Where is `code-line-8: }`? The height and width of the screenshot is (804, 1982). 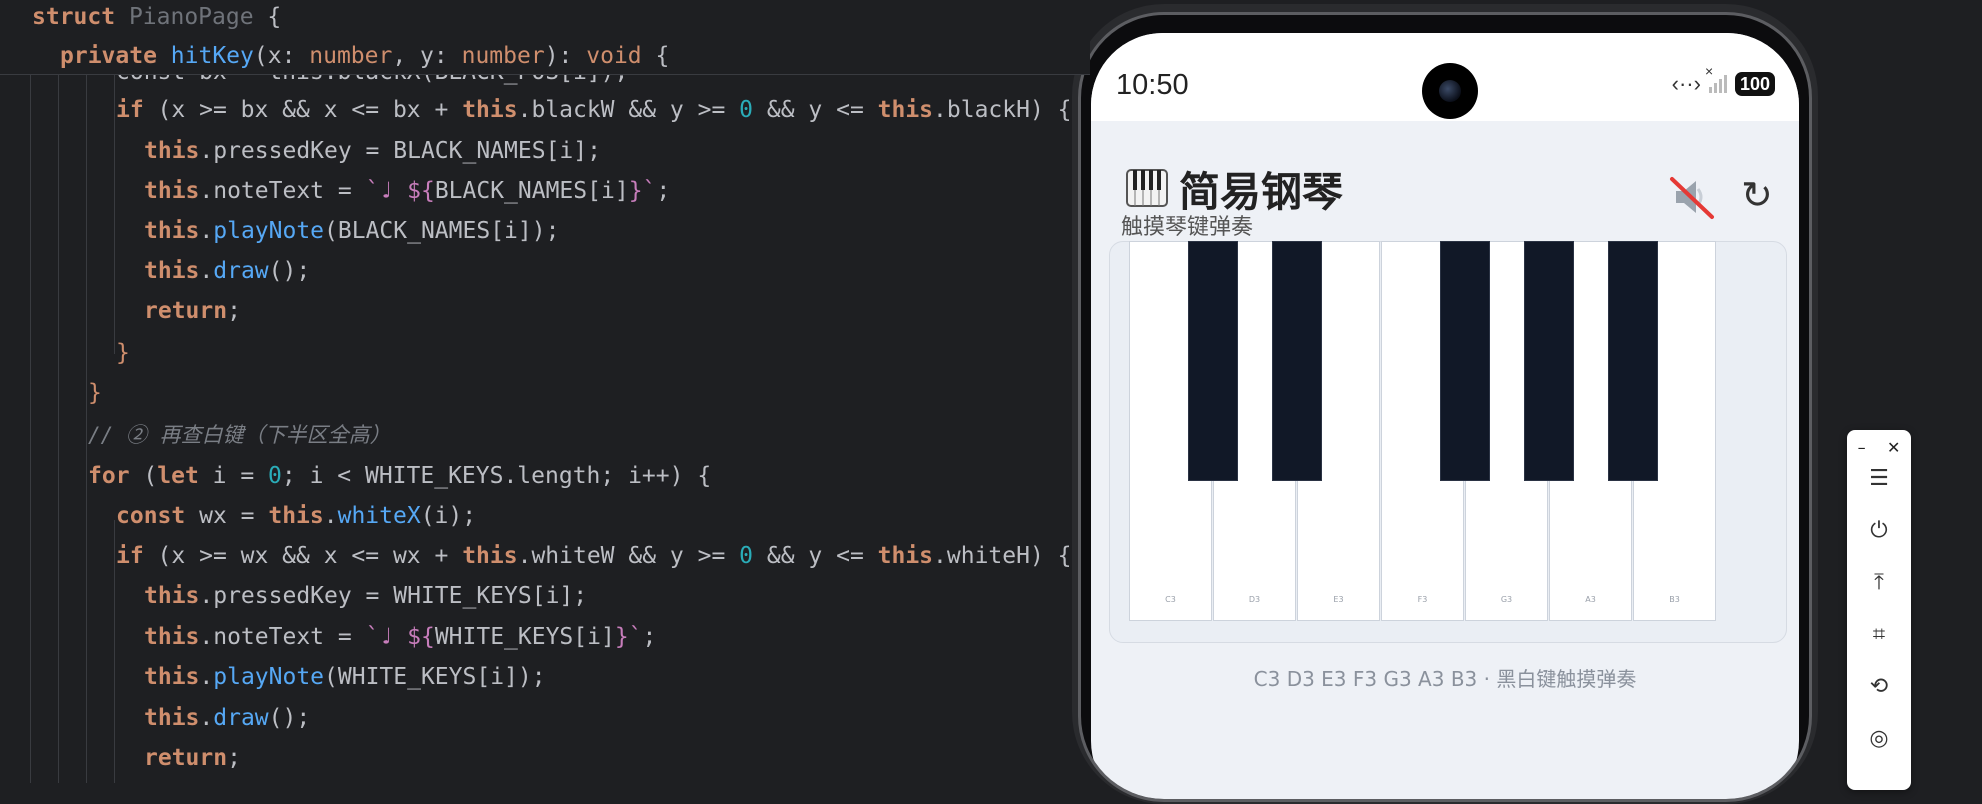
code-line-8: } is located at coordinates (95, 393).